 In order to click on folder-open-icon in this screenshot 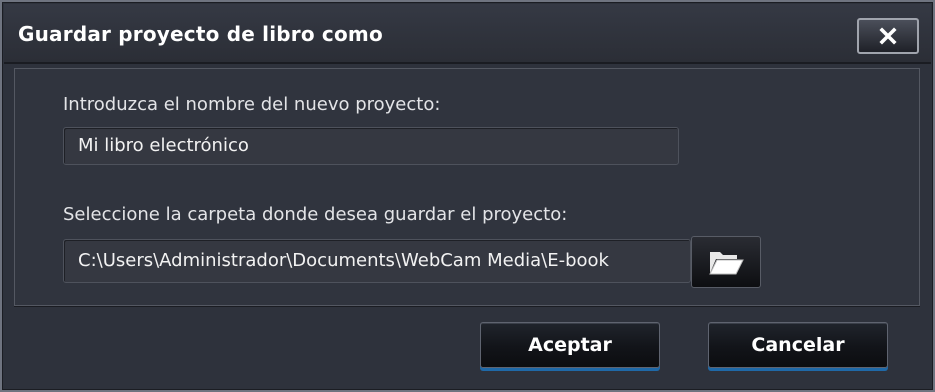, I will do `click(726, 263)`.